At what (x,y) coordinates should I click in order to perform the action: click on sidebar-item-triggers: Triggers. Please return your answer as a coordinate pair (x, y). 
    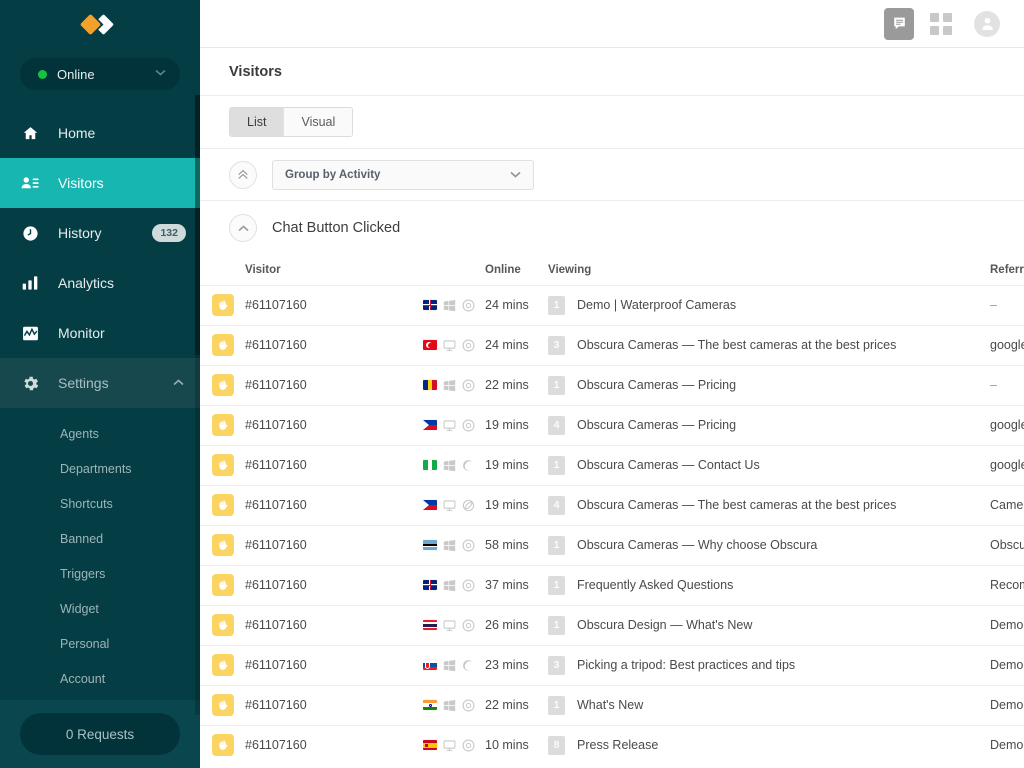
    Looking at the image, I should click on (100, 573).